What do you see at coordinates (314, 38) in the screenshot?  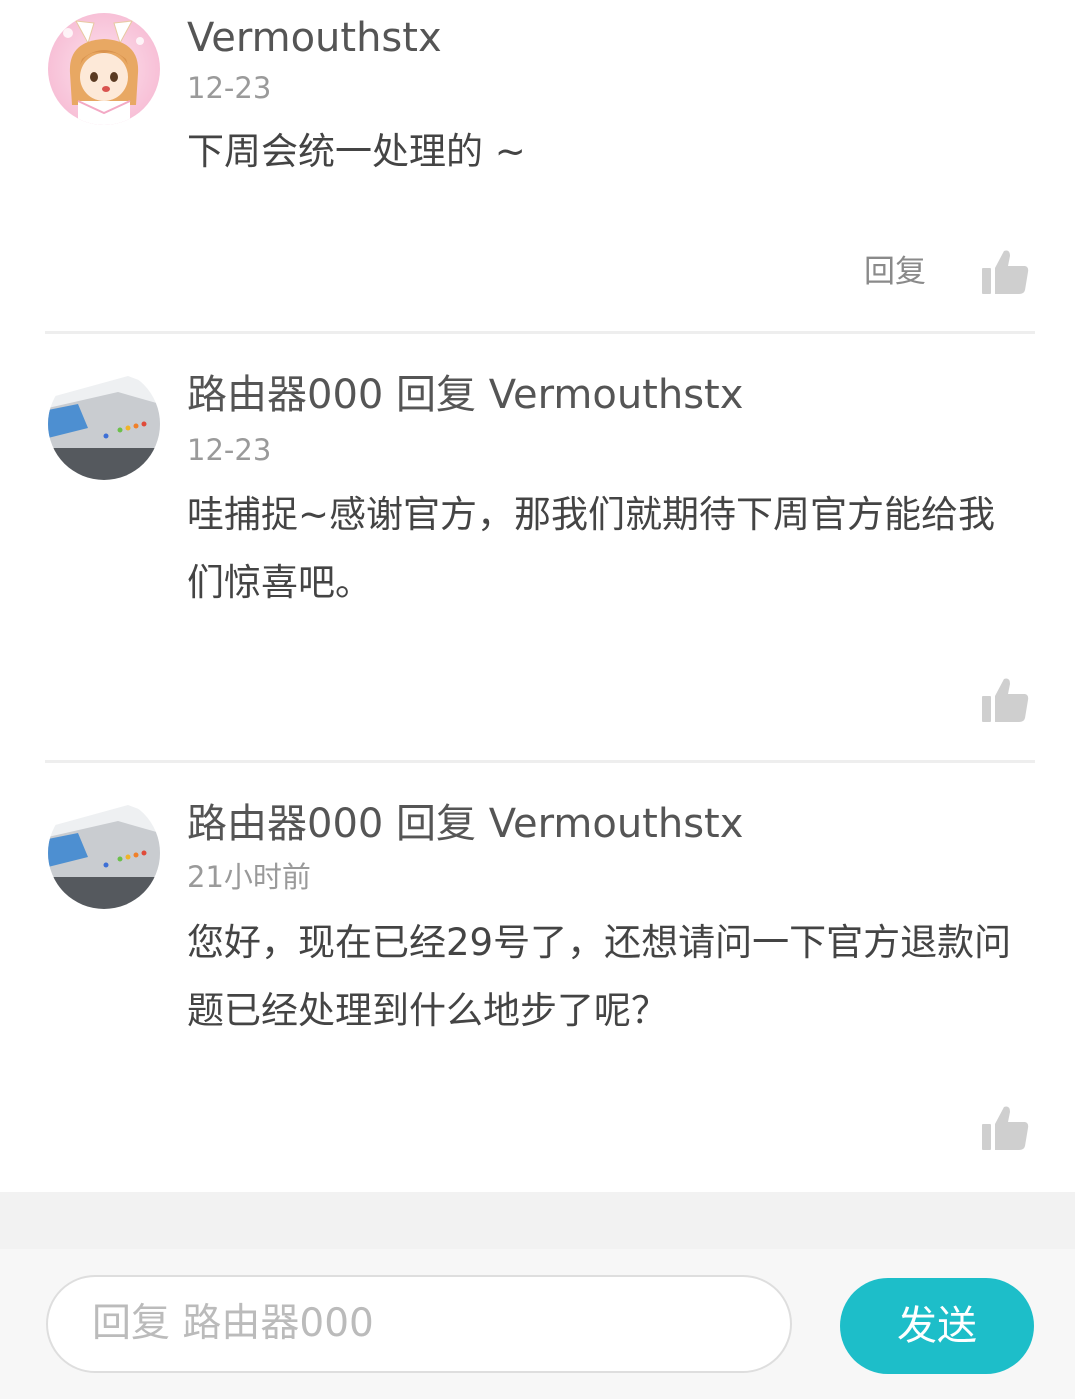 I see `comment-author: Vermouthstx` at bounding box center [314, 38].